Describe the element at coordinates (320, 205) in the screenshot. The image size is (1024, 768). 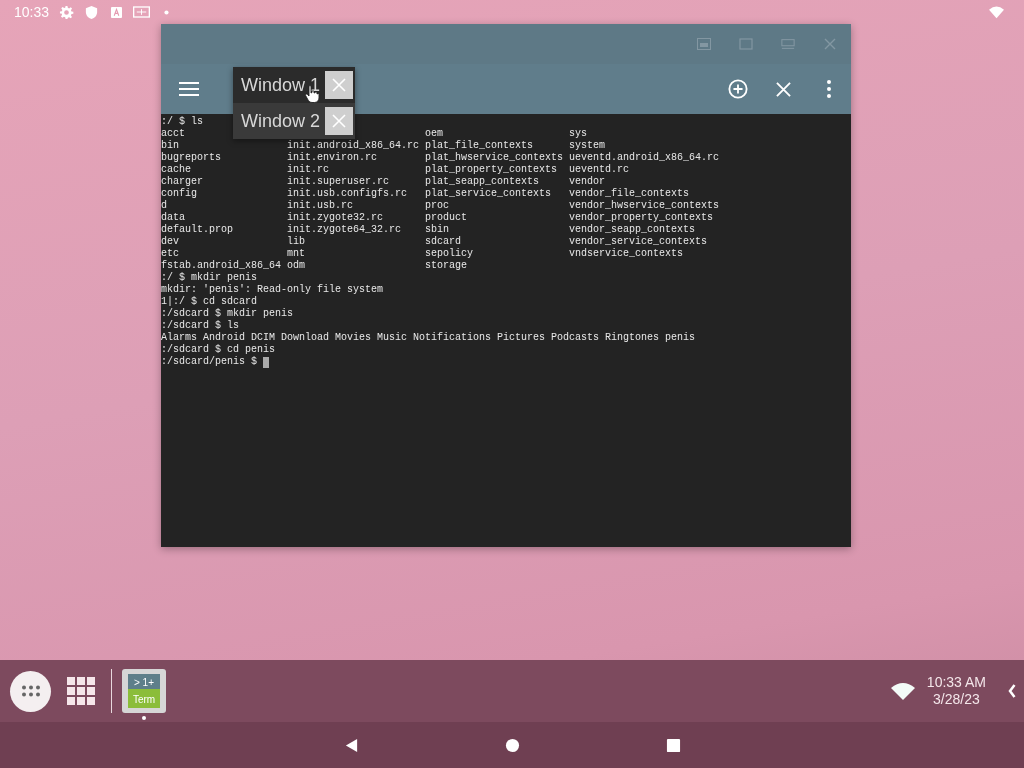
I see `file-name: init.usb.rc` at that location.